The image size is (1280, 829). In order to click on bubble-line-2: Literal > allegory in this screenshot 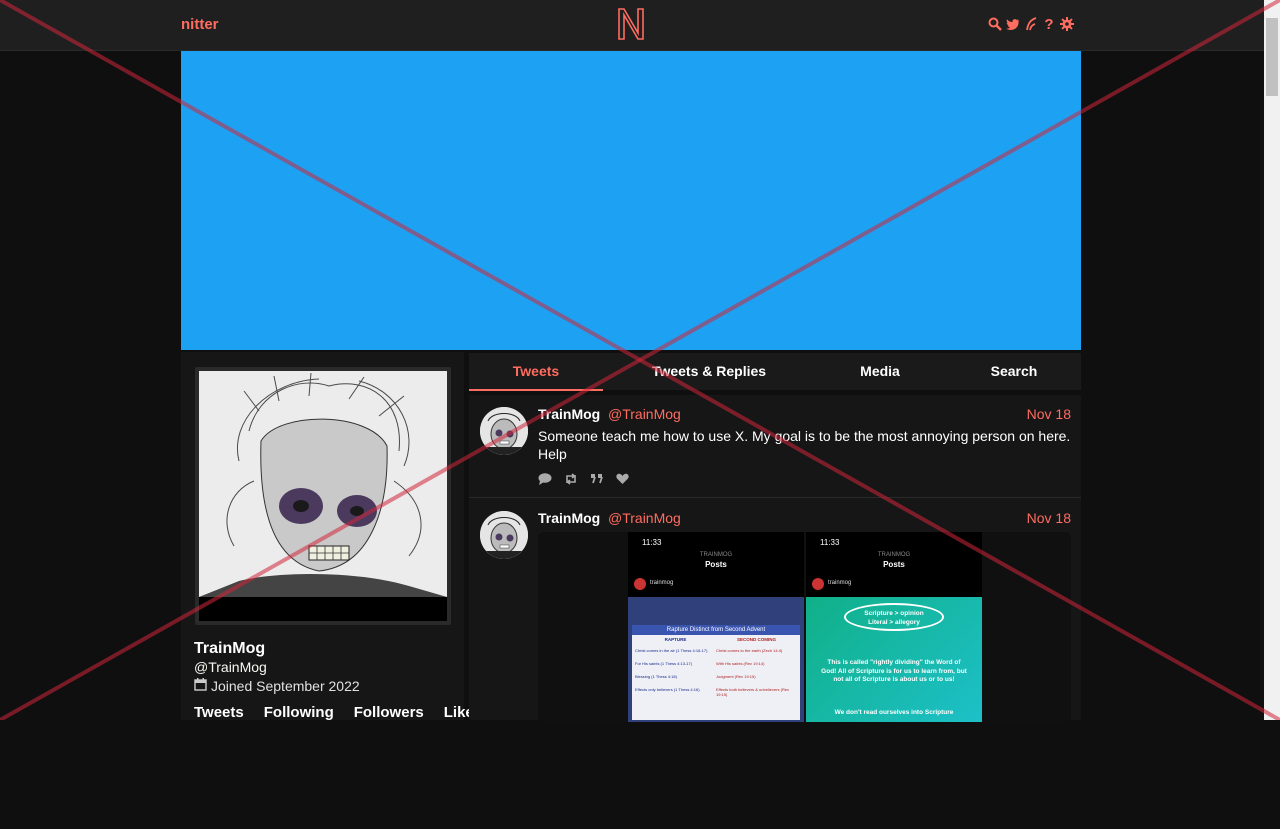, I will do `click(894, 622)`.